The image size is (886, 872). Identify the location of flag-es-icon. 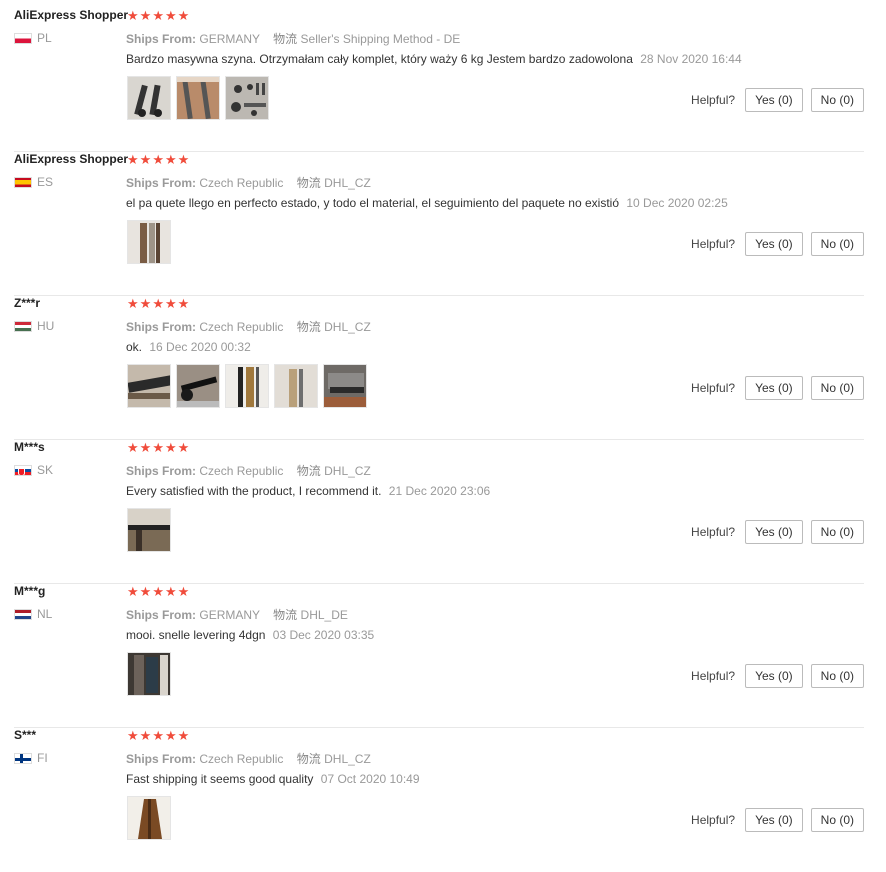
(23, 182).